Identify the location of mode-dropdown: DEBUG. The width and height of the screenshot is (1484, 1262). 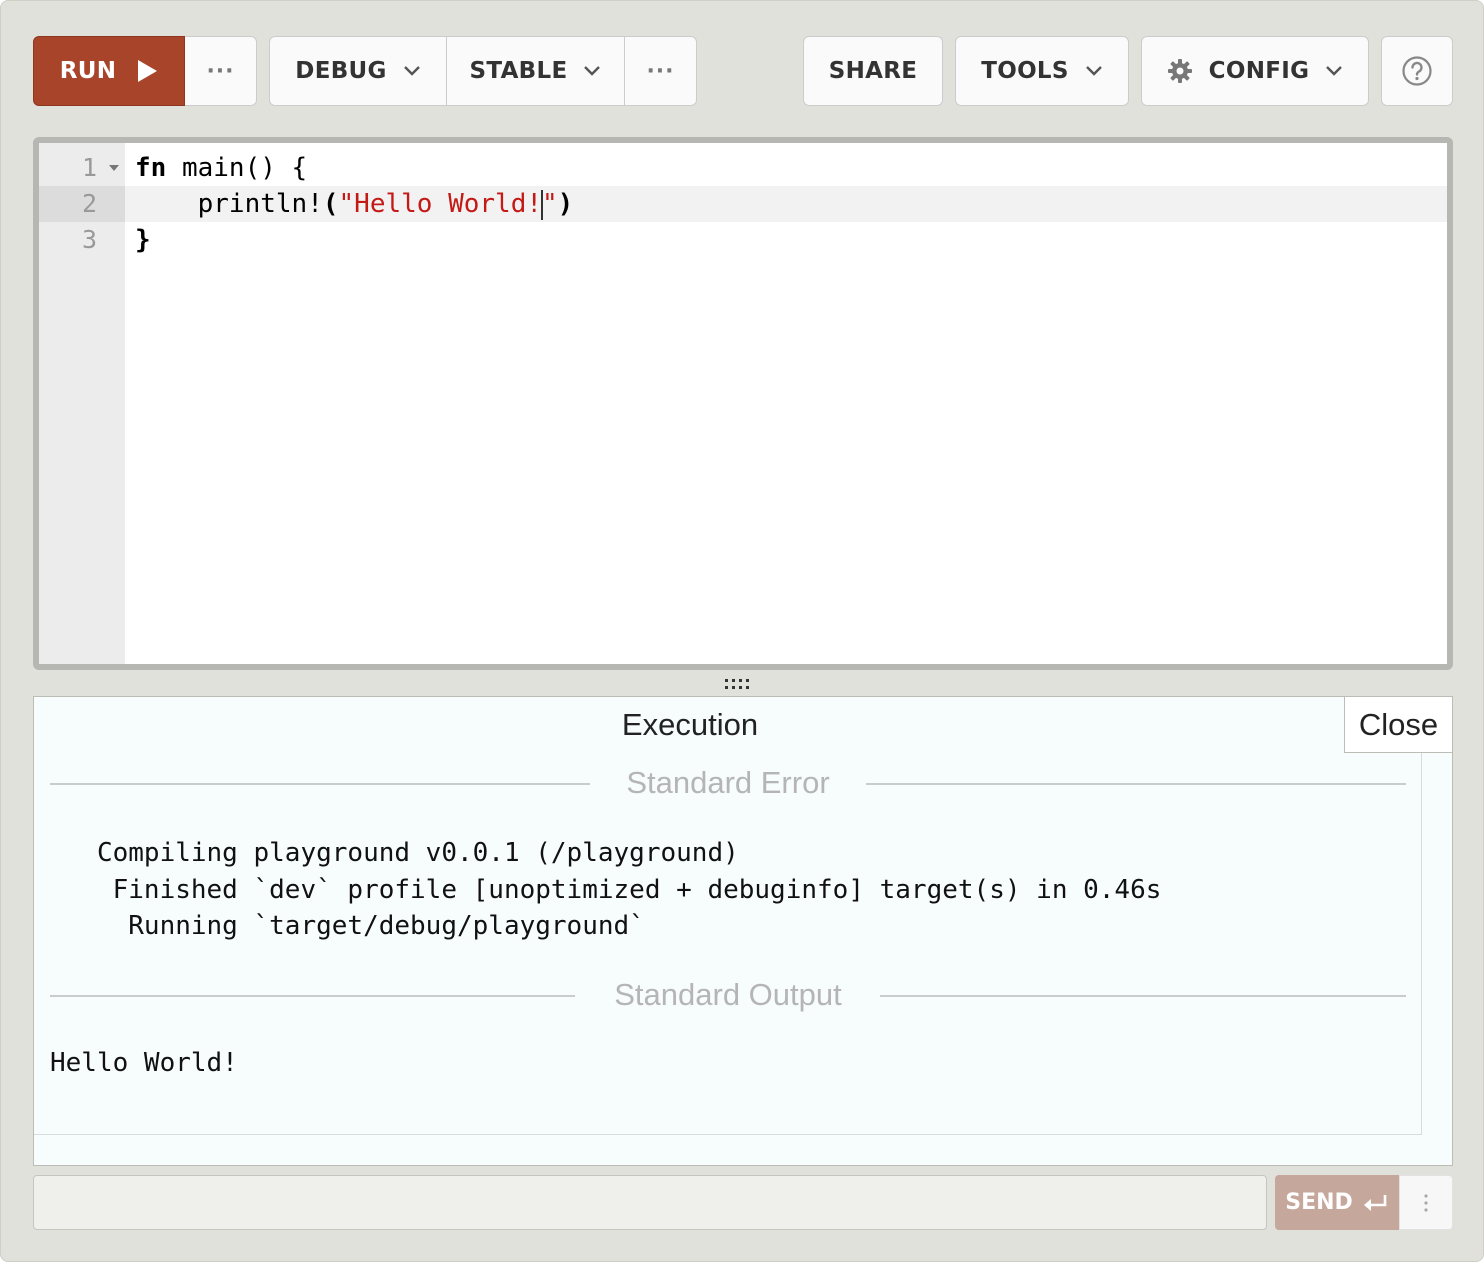
(358, 71).